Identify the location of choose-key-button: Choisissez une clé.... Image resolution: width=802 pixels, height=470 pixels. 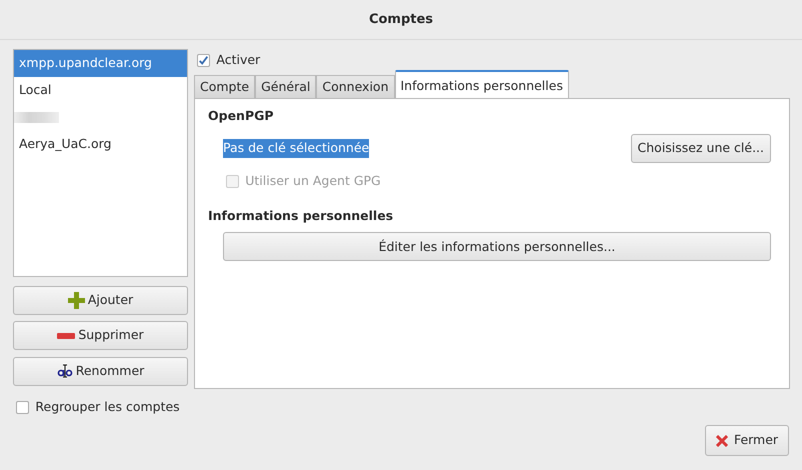
(700, 148).